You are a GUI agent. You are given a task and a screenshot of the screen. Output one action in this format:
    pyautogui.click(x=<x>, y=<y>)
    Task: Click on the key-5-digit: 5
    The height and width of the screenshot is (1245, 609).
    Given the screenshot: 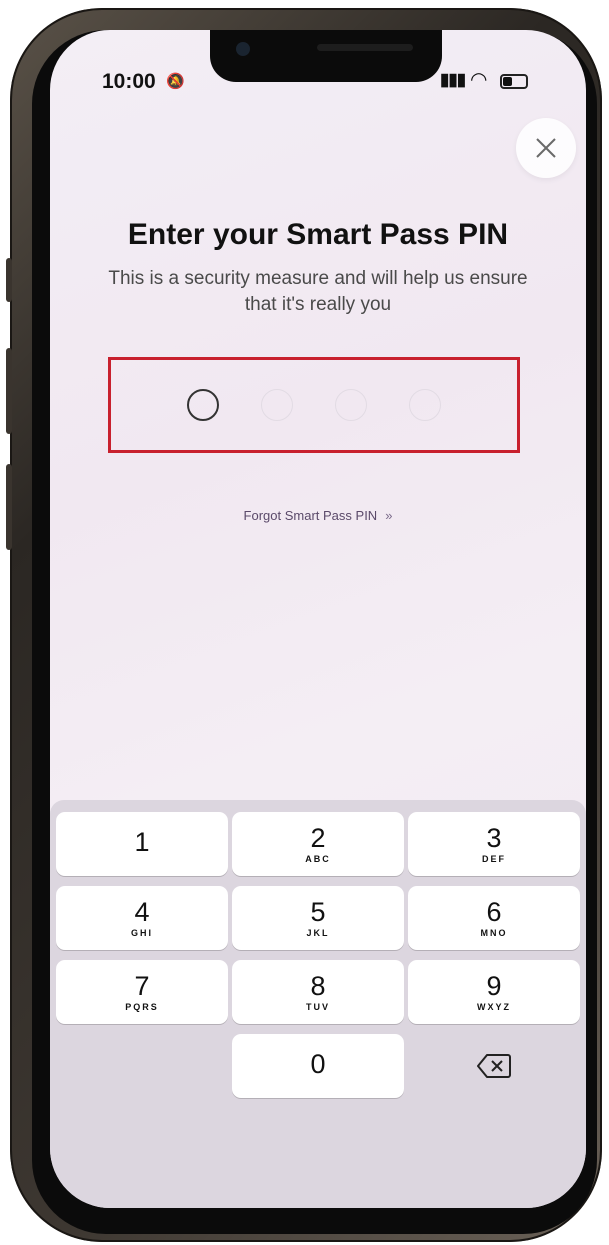 What is the action you would take?
    pyautogui.click(x=318, y=912)
    